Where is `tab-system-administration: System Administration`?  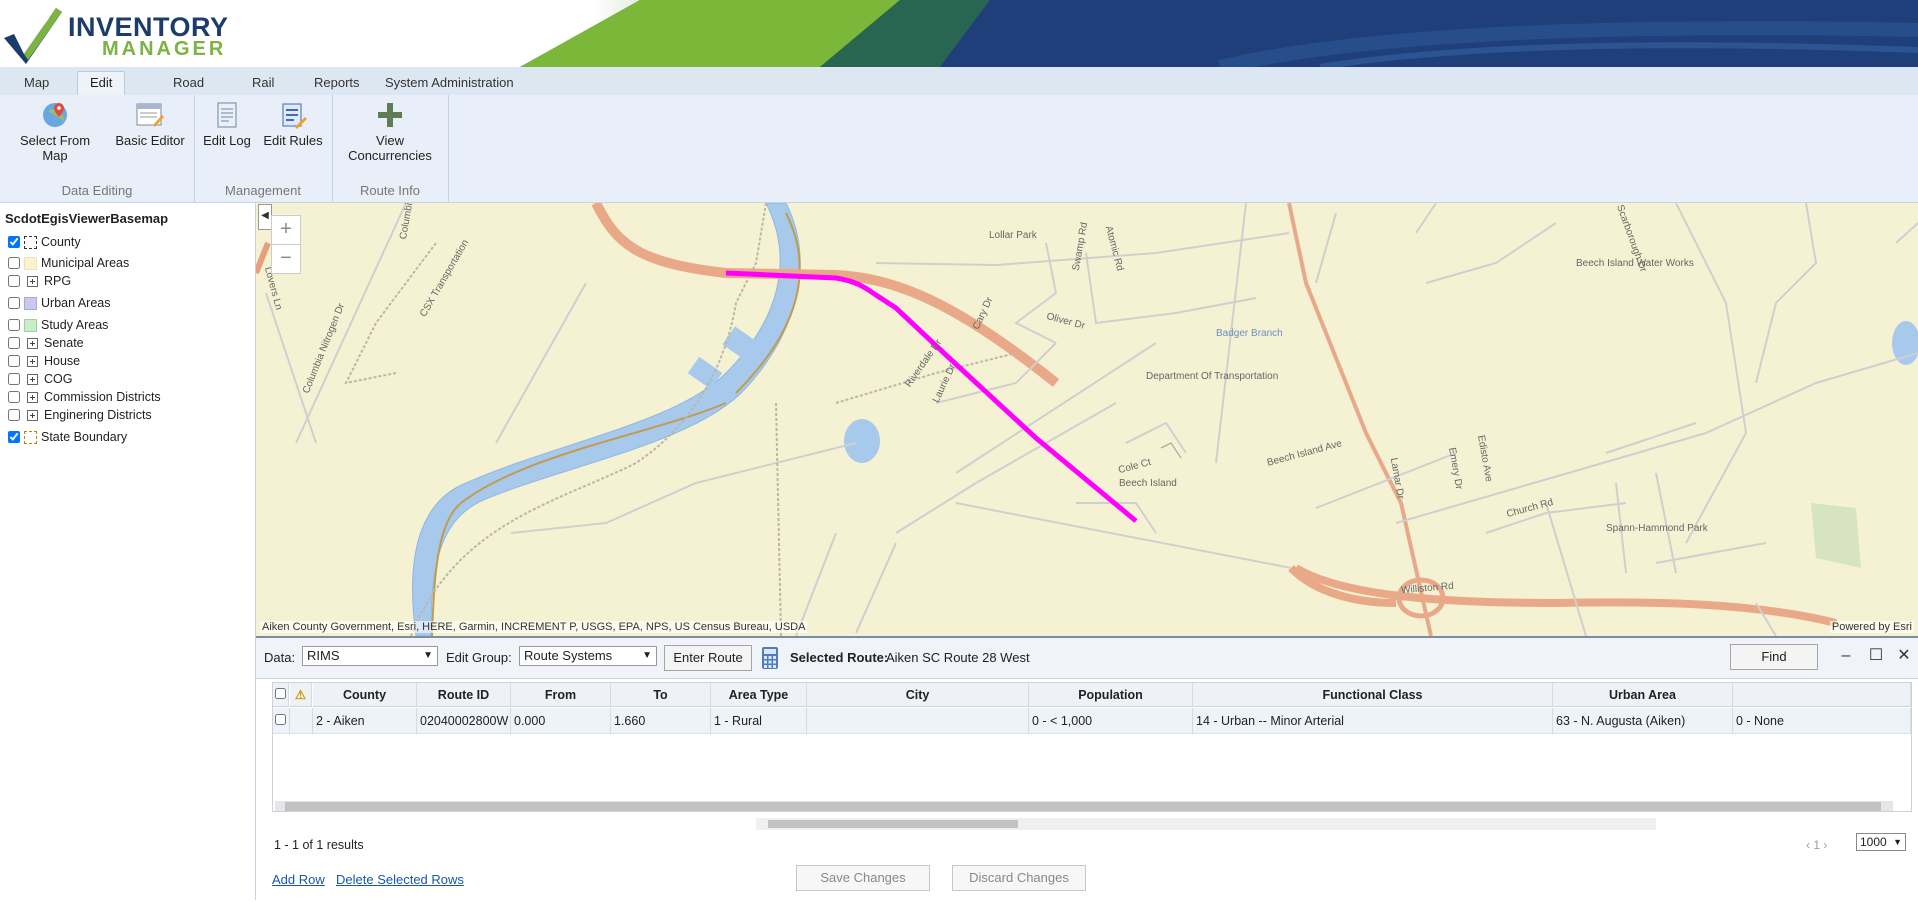
tab-system-administration: System Administration is located at coordinates (449, 83).